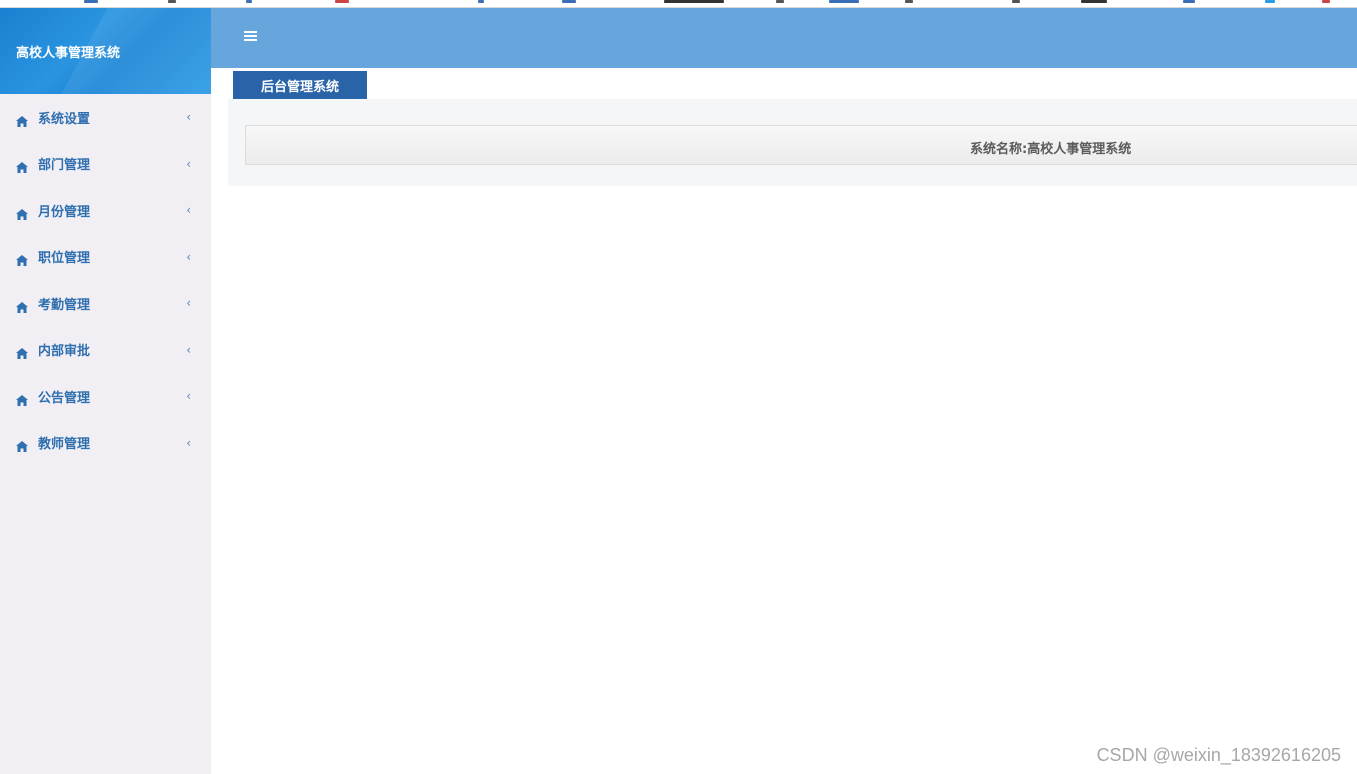  I want to click on sidebar-item-department: 部门管理 ‹, so click(105, 164).